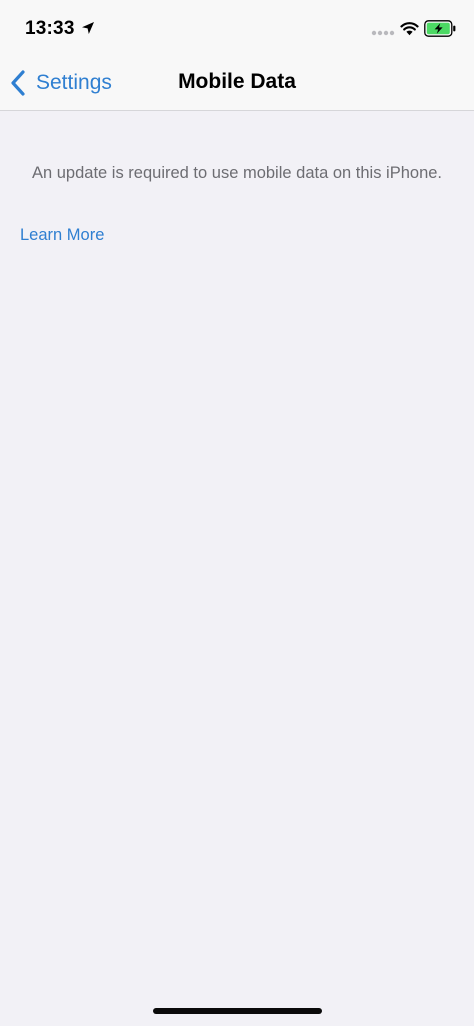 The width and height of the screenshot is (474, 1026). I want to click on status-time: 13:33, so click(50, 28).